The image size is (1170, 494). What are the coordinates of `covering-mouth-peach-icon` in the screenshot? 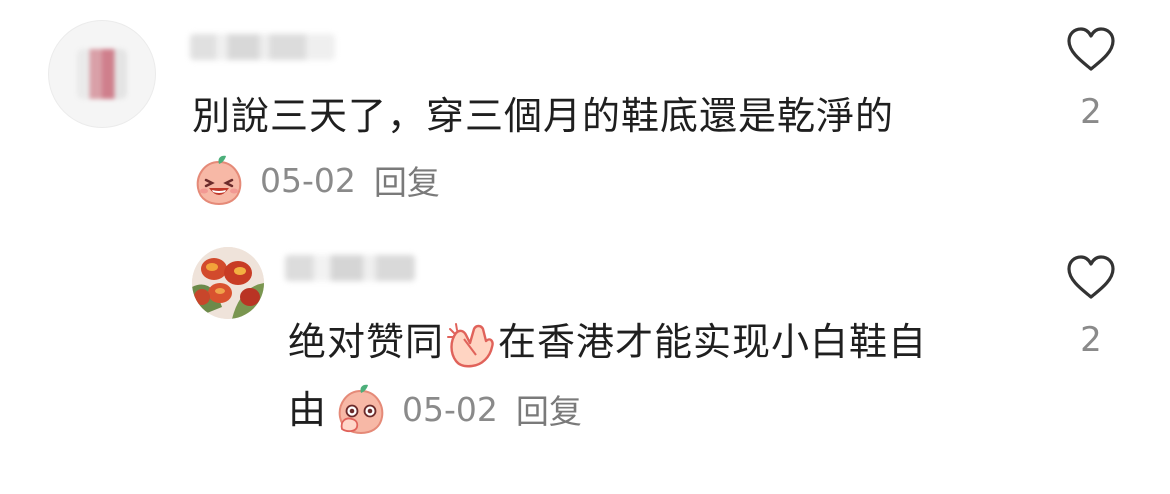 It's located at (361, 409).